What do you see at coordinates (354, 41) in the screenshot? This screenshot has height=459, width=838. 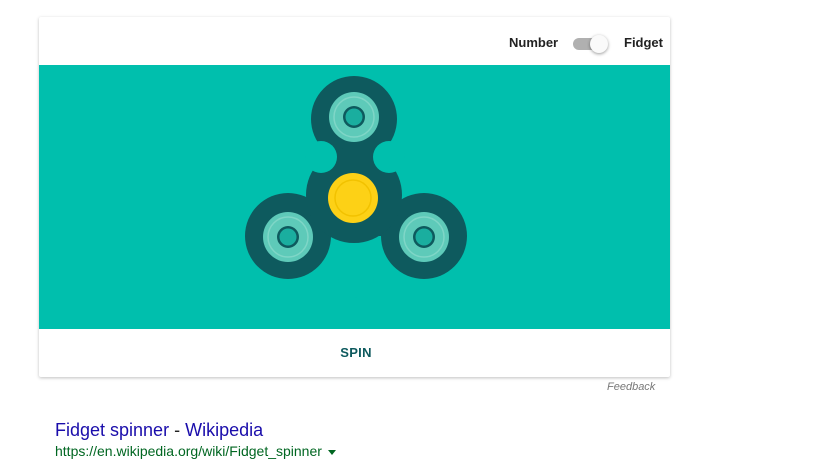 I see `card-header: Number Fidget` at bounding box center [354, 41].